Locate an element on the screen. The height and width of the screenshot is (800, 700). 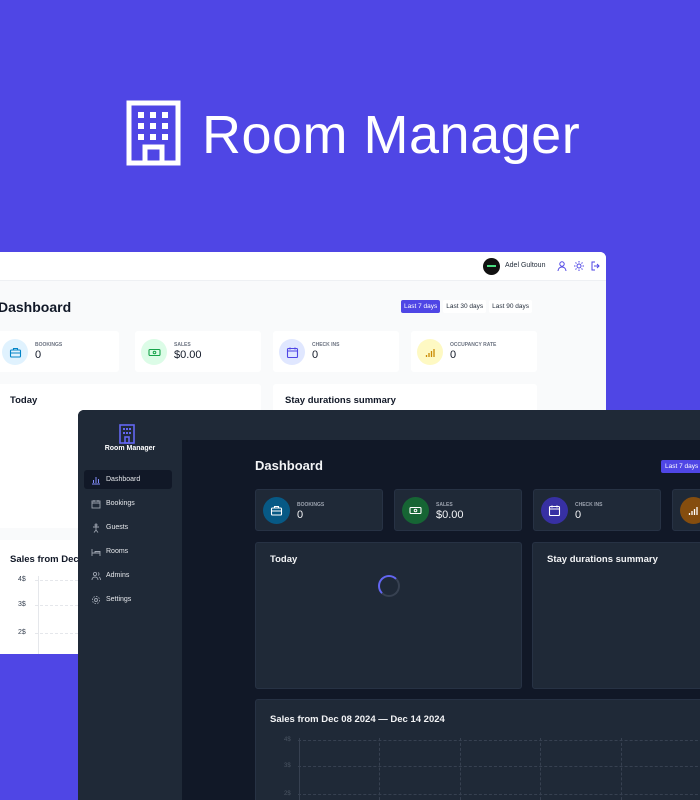
hero-title: Room Manager is located at coordinates (391, 135).